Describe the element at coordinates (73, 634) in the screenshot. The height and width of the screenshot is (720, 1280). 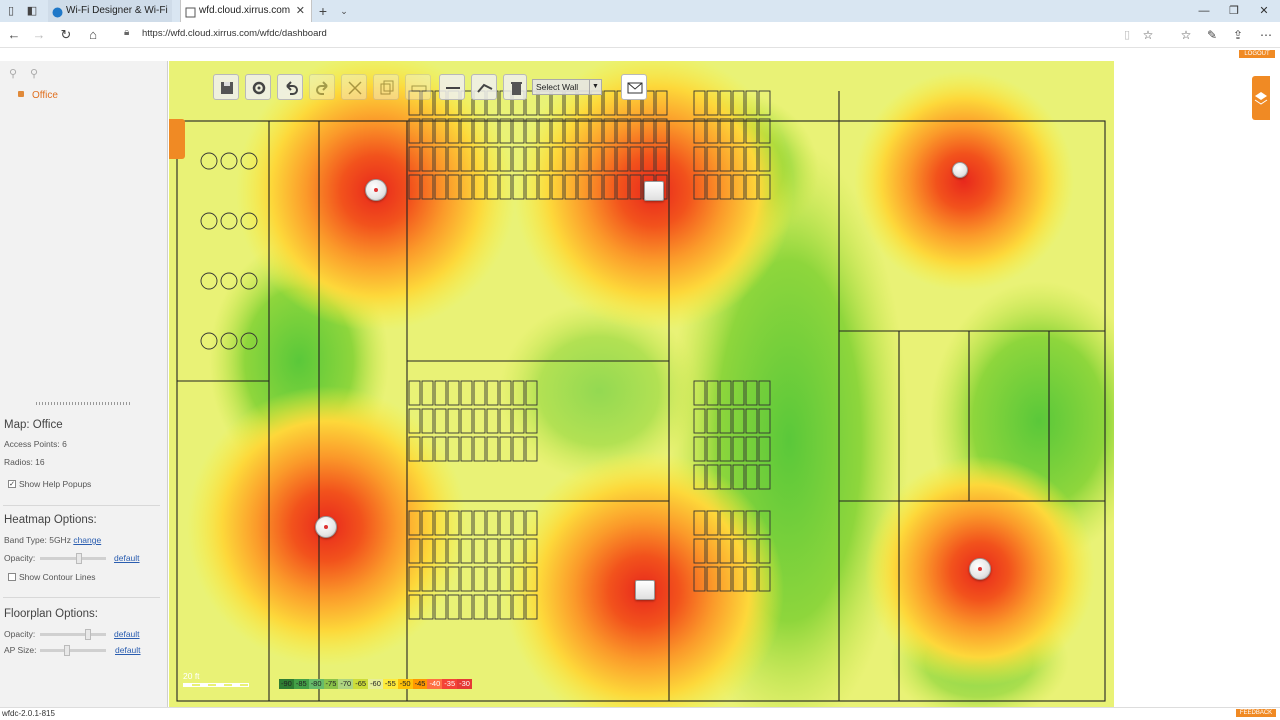
I see `floorplan-opacity-slider` at that location.